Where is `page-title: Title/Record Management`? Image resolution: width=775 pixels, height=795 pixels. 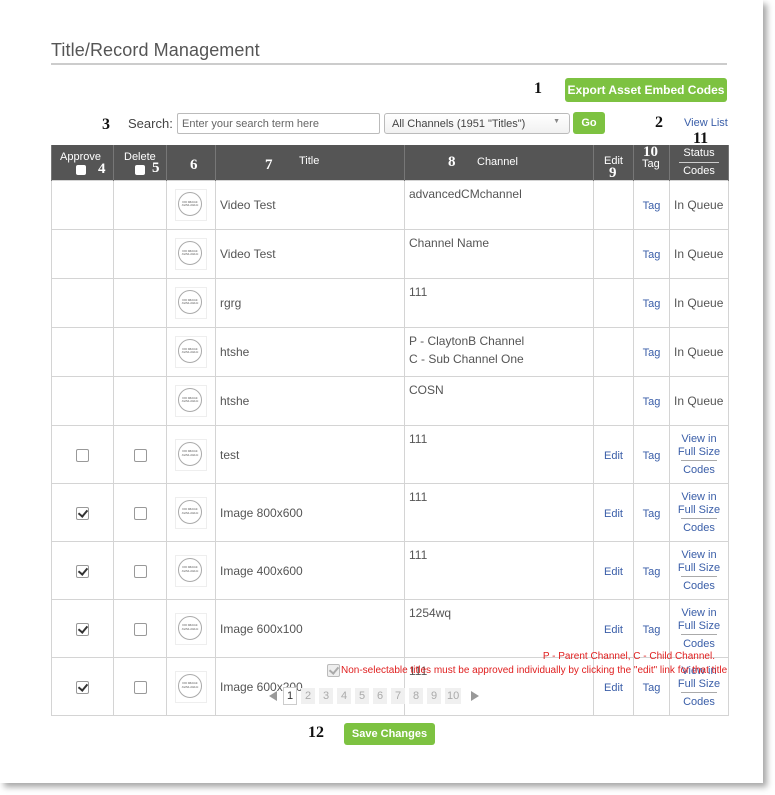
page-title: Title/Record Management is located at coordinates (155, 50).